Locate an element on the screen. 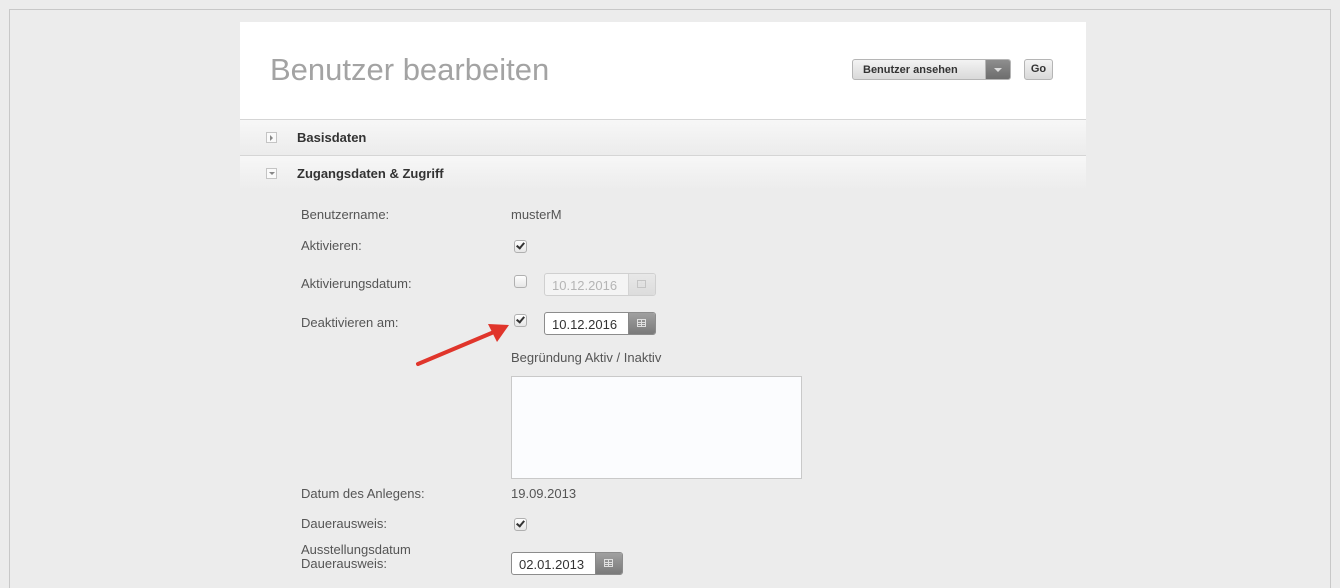  reason-textarea is located at coordinates (656, 427).